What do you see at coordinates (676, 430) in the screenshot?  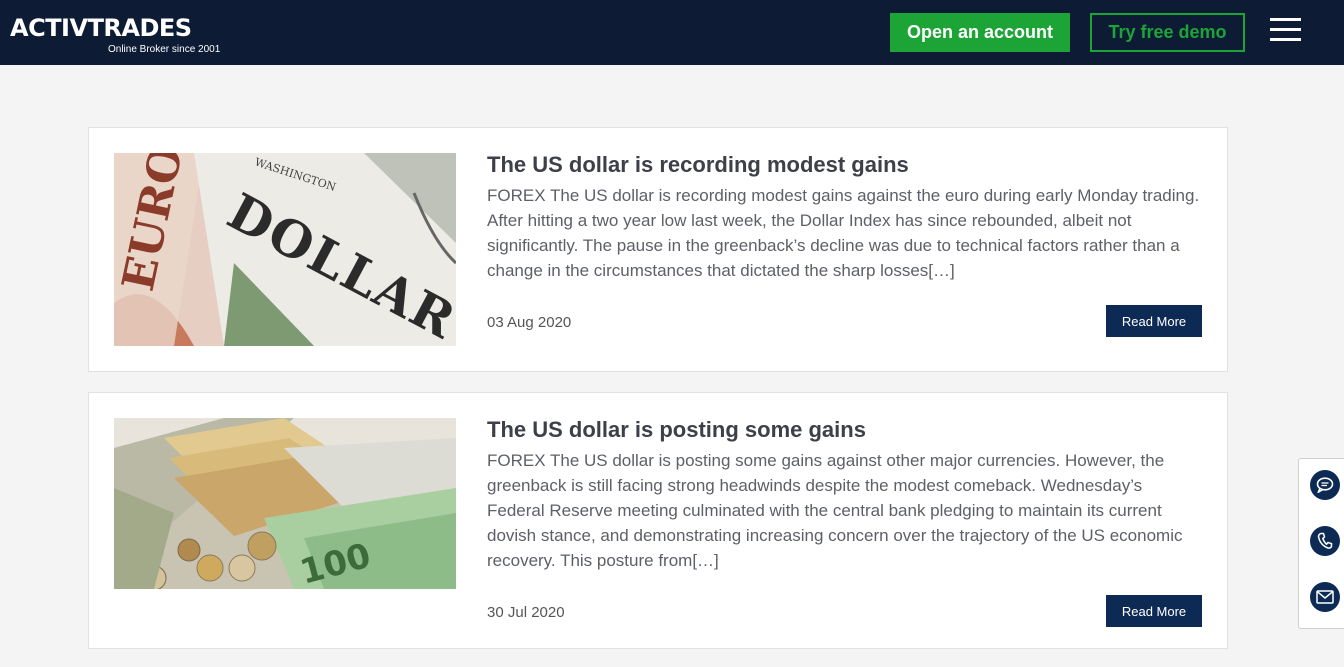 I see `article-title: The US dollar is posting some gains` at bounding box center [676, 430].